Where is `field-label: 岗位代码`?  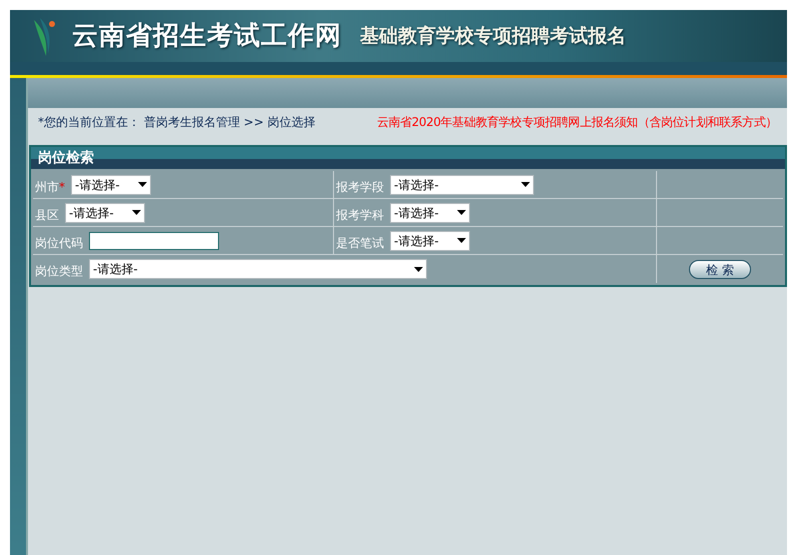 field-label: 岗位代码 is located at coordinates (59, 243).